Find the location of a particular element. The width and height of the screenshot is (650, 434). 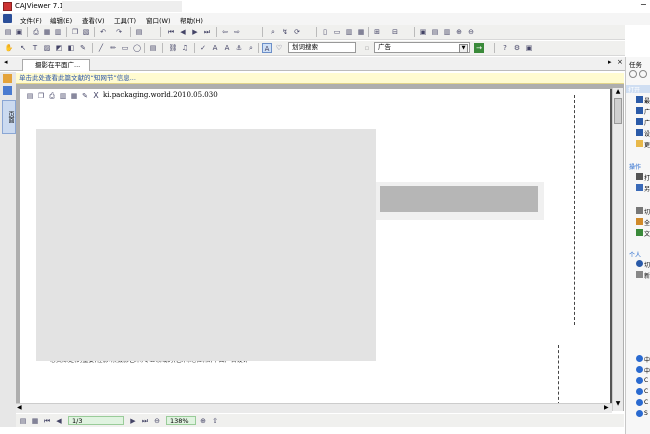

save-icon: ▥ is located at coordinates (58, 32).